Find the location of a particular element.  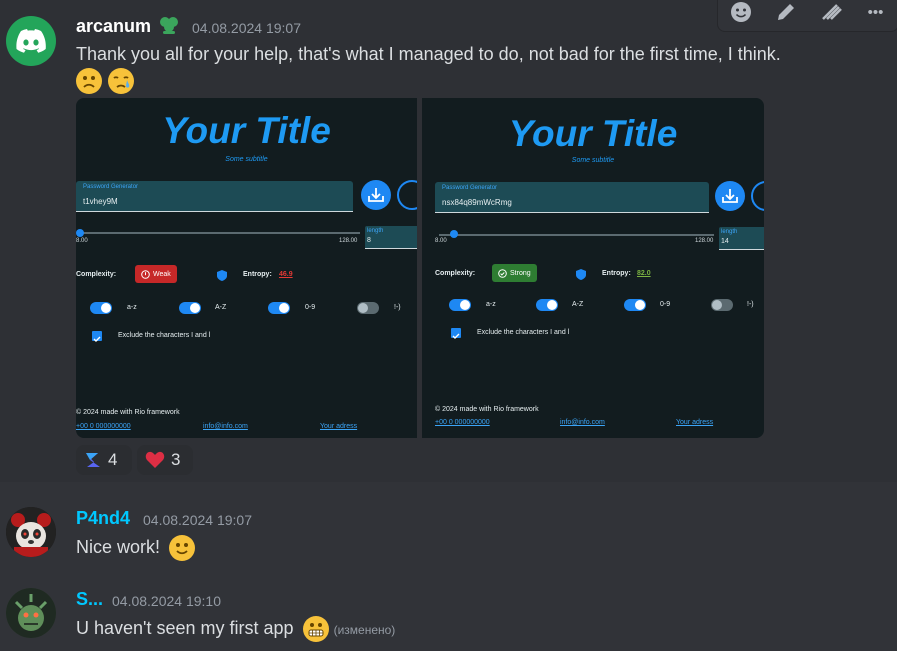

complexity-badge: Strong is located at coordinates (514, 273).